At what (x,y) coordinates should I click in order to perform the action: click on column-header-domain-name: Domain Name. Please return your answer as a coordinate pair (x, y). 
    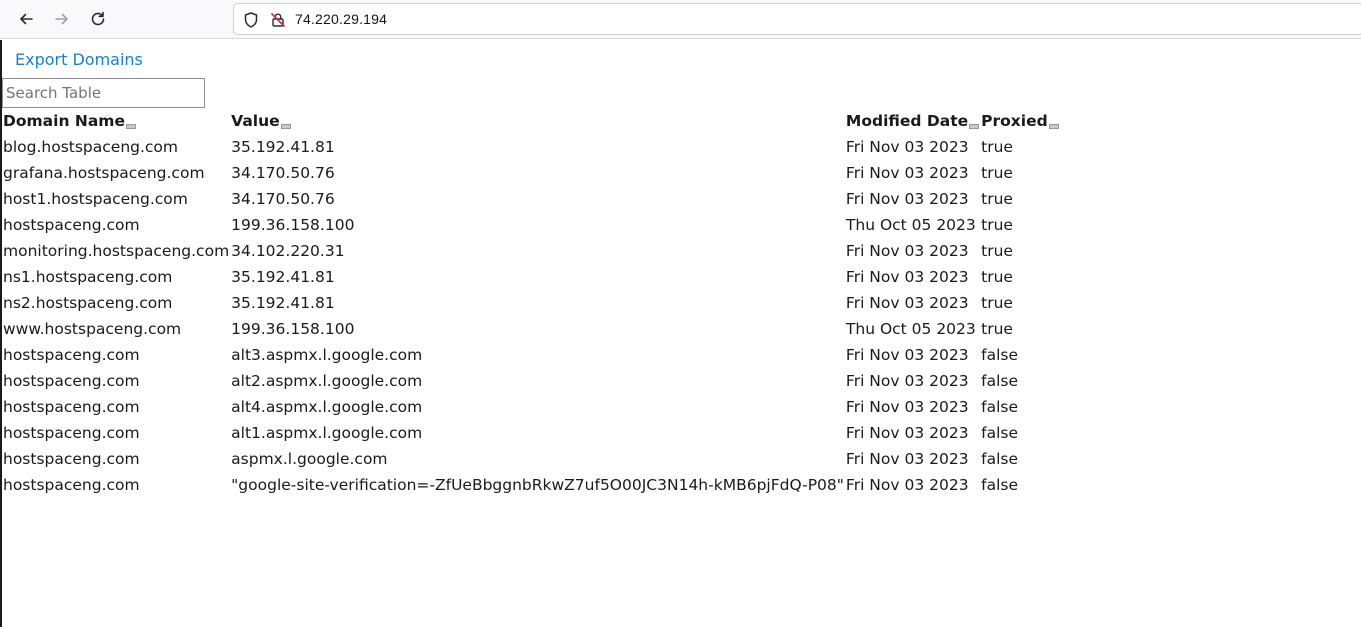
    Looking at the image, I should click on (116, 121).